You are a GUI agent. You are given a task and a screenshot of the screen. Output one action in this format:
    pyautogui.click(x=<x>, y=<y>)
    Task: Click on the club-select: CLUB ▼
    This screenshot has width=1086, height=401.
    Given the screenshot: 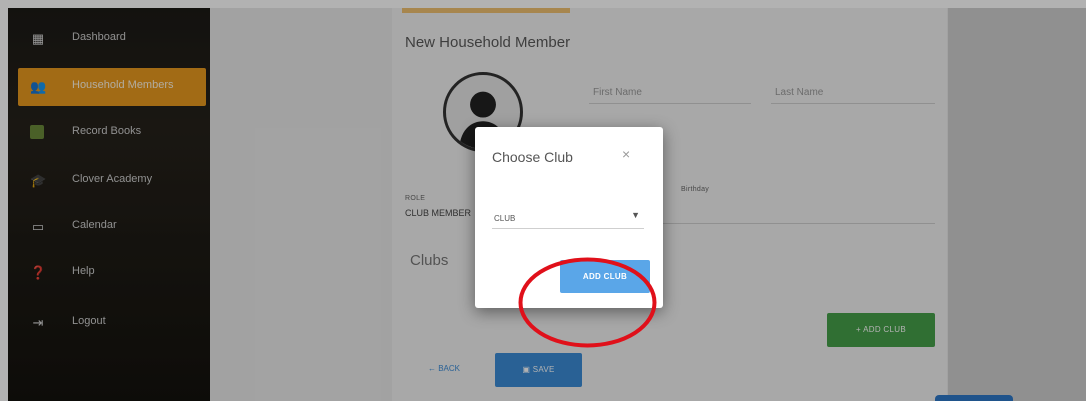 What is the action you would take?
    pyautogui.click(x=568, y=218)
    